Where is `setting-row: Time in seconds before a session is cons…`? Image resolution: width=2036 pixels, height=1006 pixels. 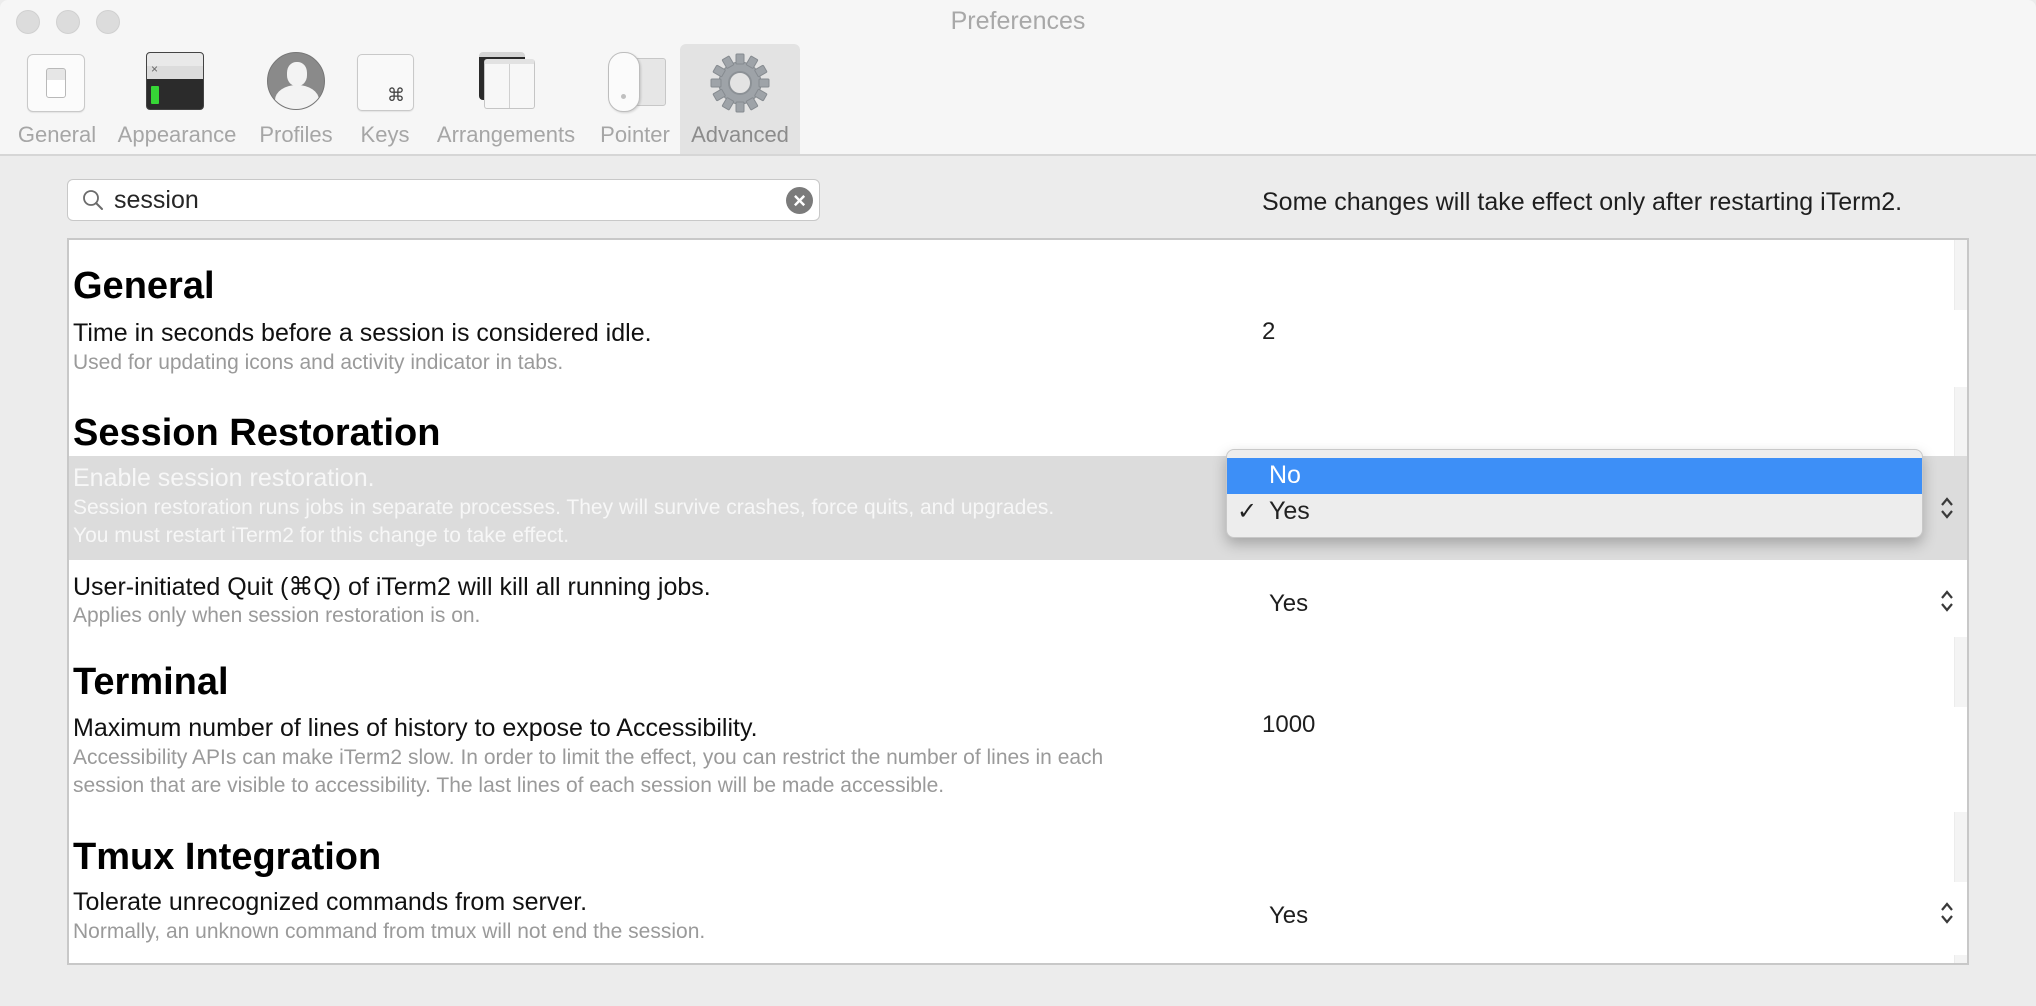 setting-row: Time in seconds before a session is cons… is located at coordinates (1018, 350).